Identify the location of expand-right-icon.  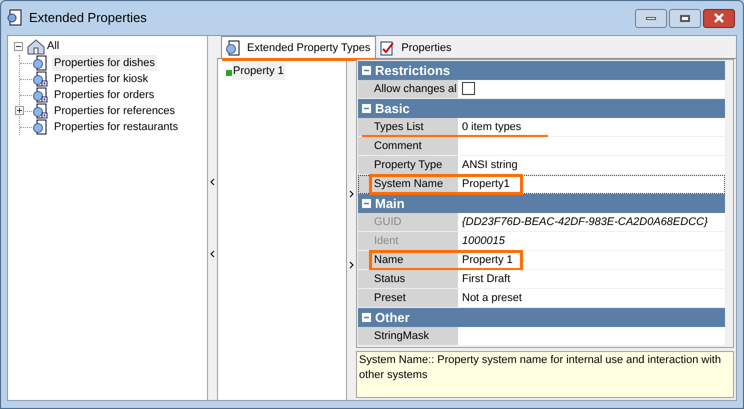
(351, 264).